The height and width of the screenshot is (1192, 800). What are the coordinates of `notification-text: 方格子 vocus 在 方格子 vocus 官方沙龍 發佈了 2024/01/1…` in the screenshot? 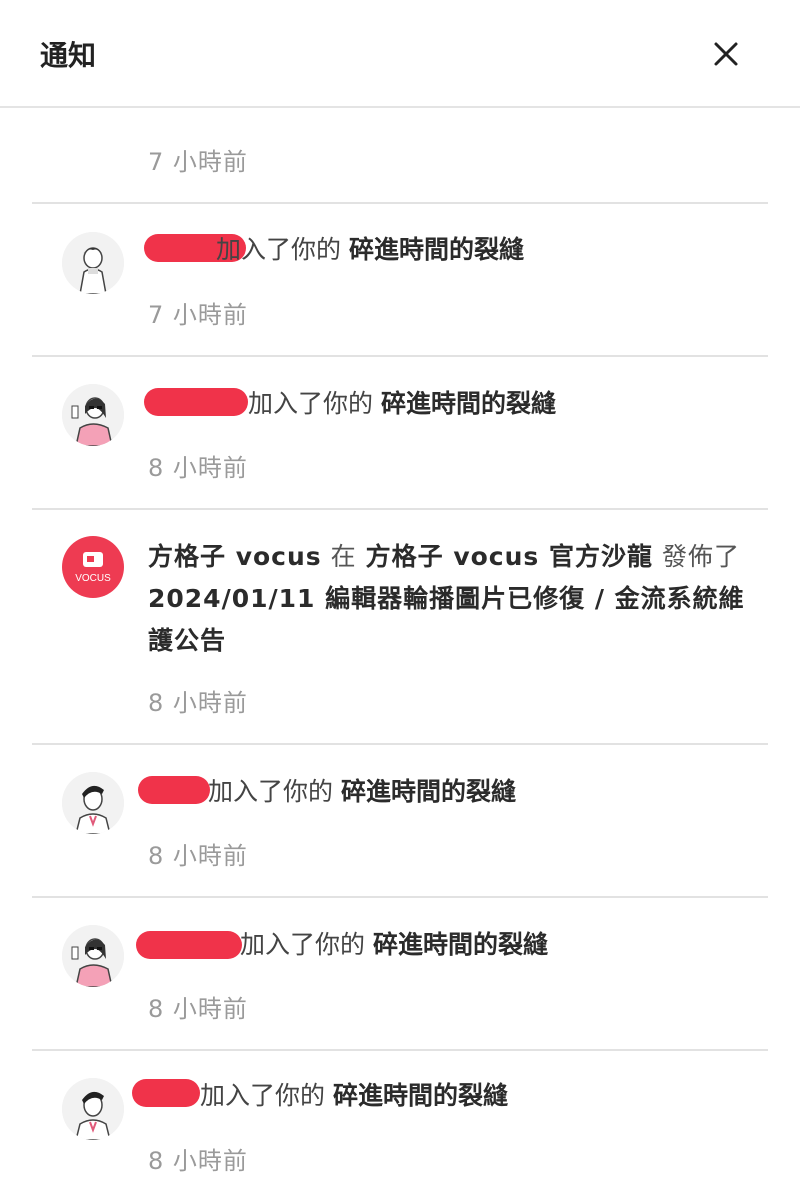 It's located at (448, 599).